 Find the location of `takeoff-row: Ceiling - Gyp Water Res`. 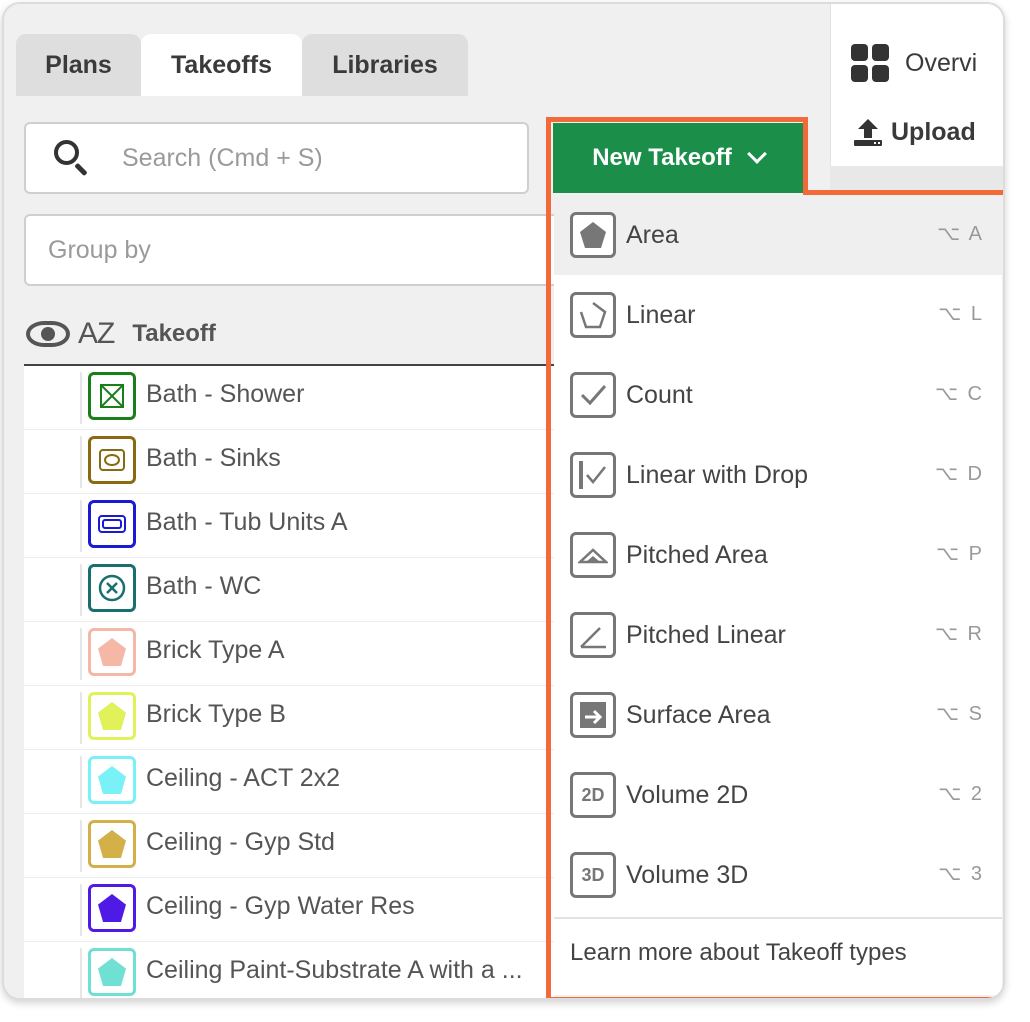

takeoff-row: Ceiling - Gyp Water Res is located at coordinates (289, 910).